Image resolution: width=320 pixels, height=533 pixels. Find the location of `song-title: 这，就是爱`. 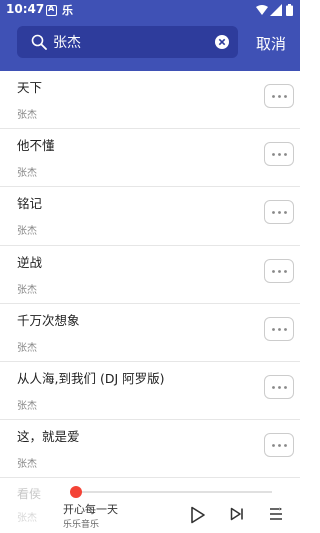

song-title: 这，就是爱 is located at coordinates (48, 437).